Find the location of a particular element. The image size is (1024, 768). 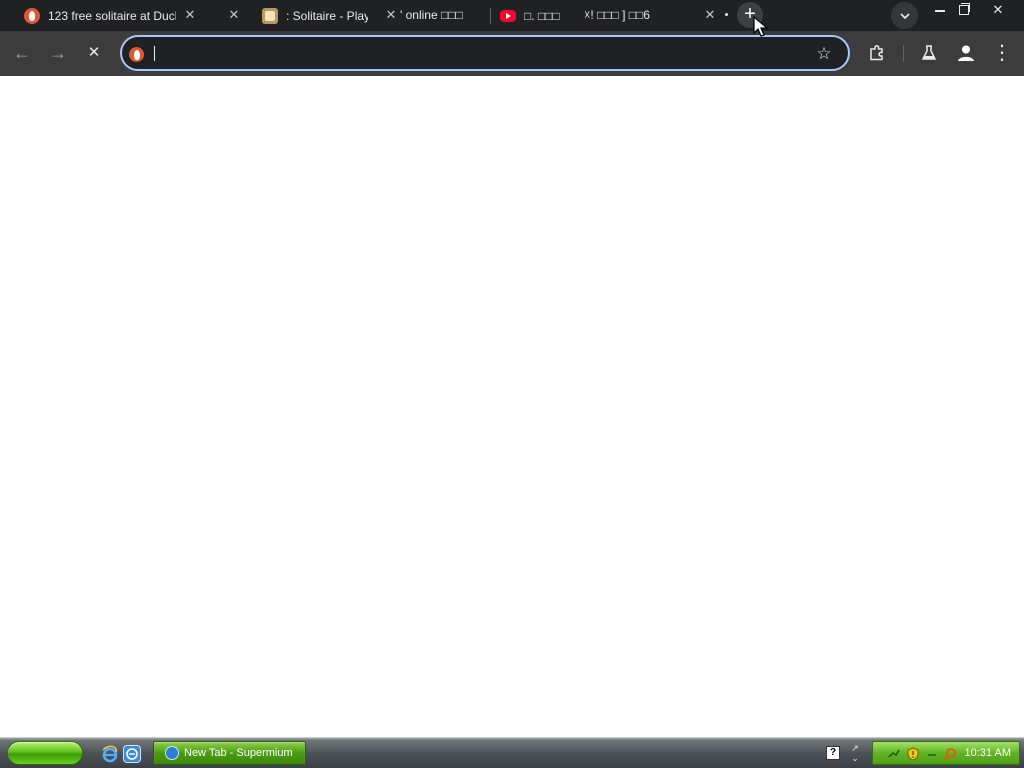

tab-overflow-dot is located at coordinates (726, 14).